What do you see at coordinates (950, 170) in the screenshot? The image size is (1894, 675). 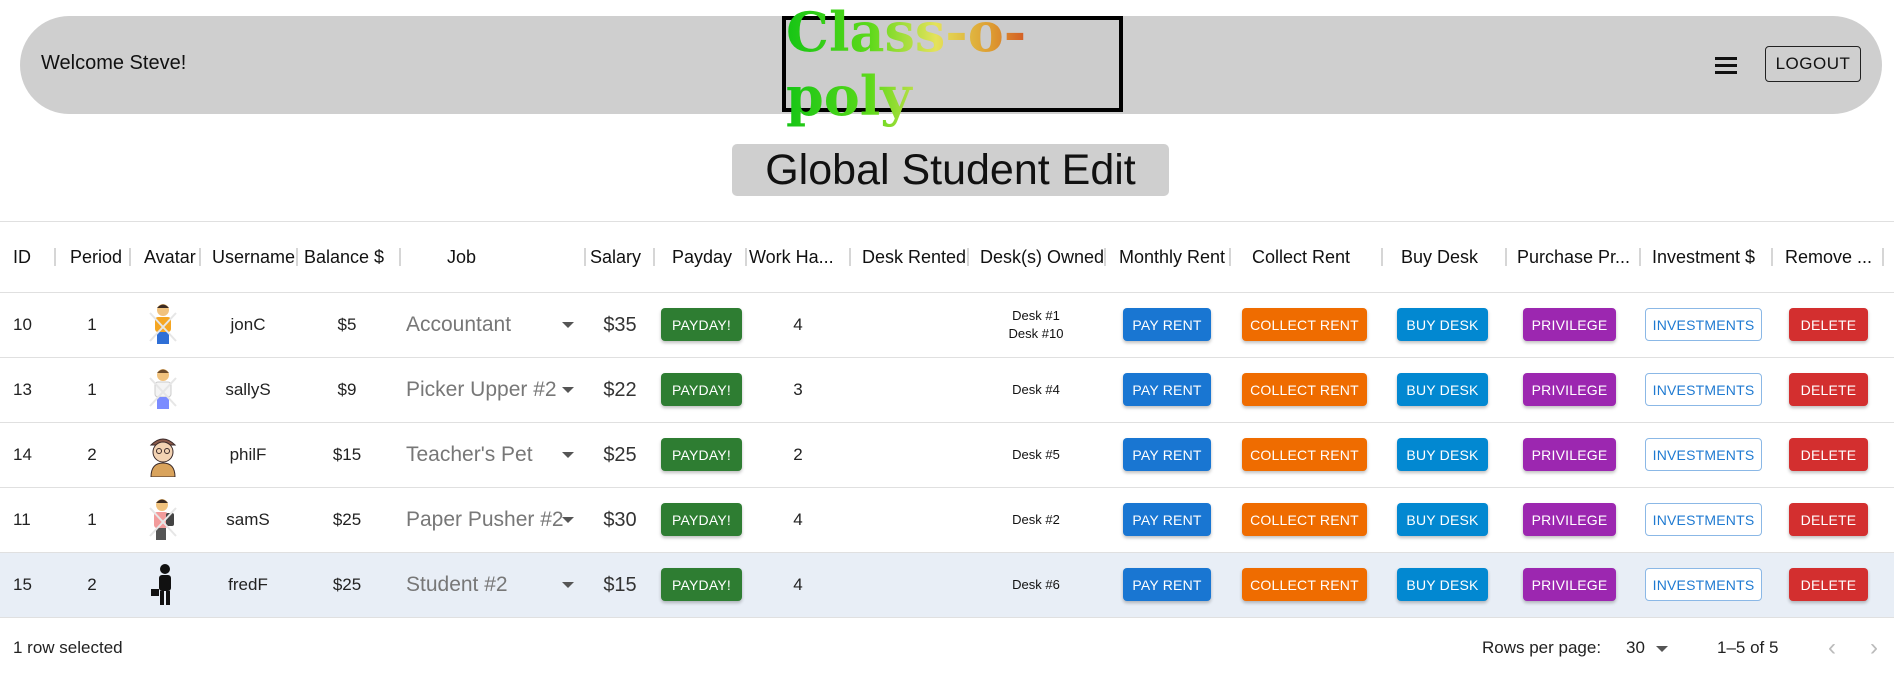 I see `page-title: Global Student Edit` at bounding box center [950, 170].